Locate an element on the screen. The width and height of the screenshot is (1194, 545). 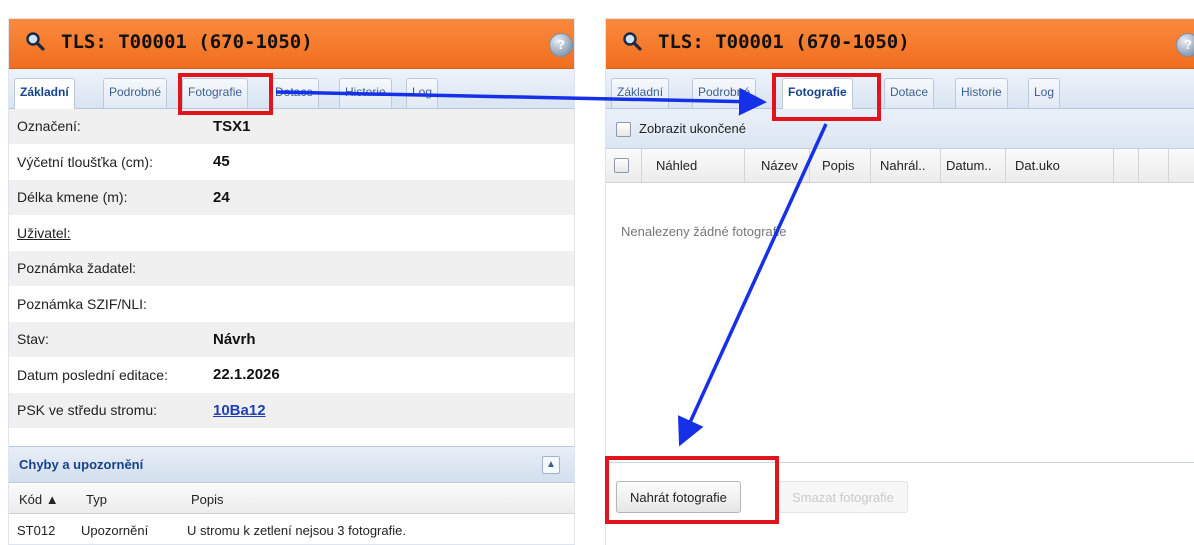
column-header-nahral: Nahrál.. is located at coordinates (906, 166).